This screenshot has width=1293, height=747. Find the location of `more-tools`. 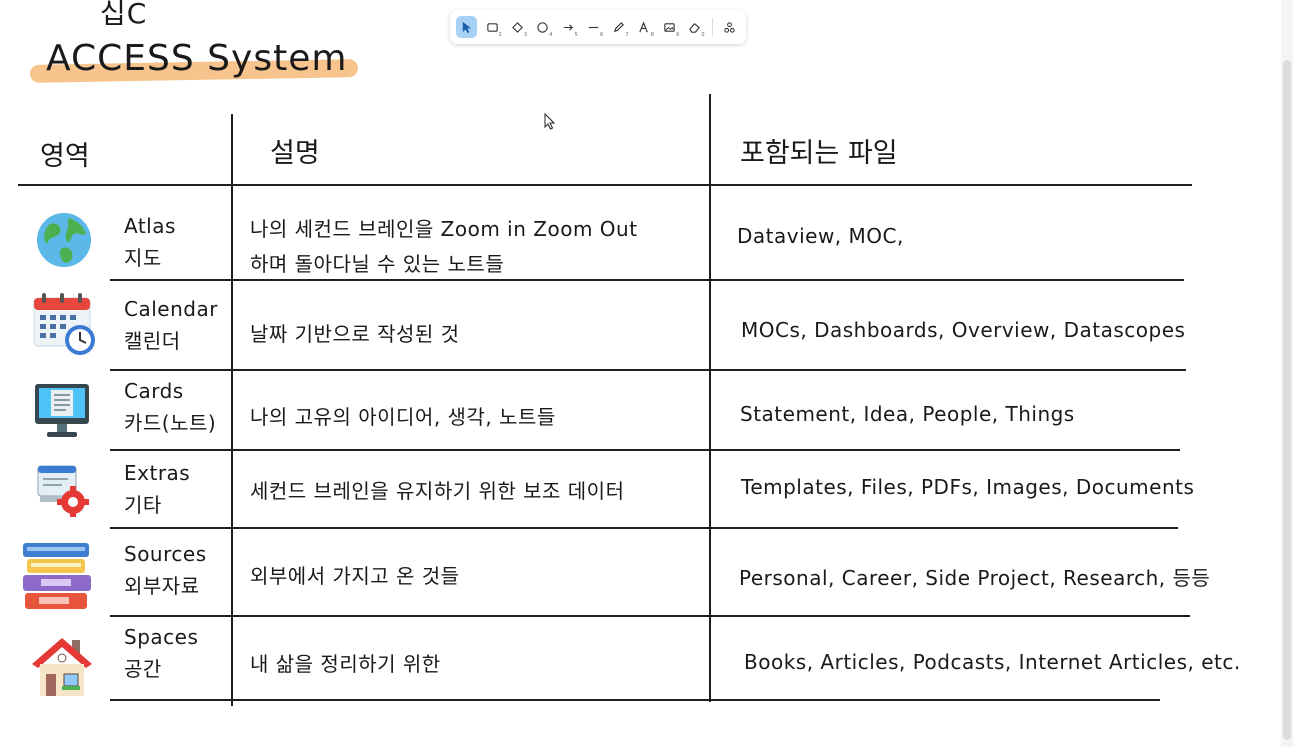

more-tools is located at coordinates (729, 27).